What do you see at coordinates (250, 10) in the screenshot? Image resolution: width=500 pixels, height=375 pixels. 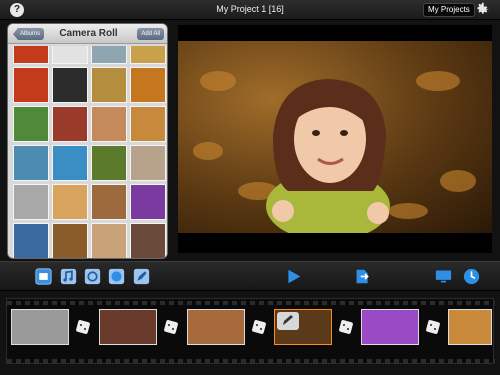 I see `top-bar: ? My Project 1 [16] My Projects` at bounding box center [250, 10].